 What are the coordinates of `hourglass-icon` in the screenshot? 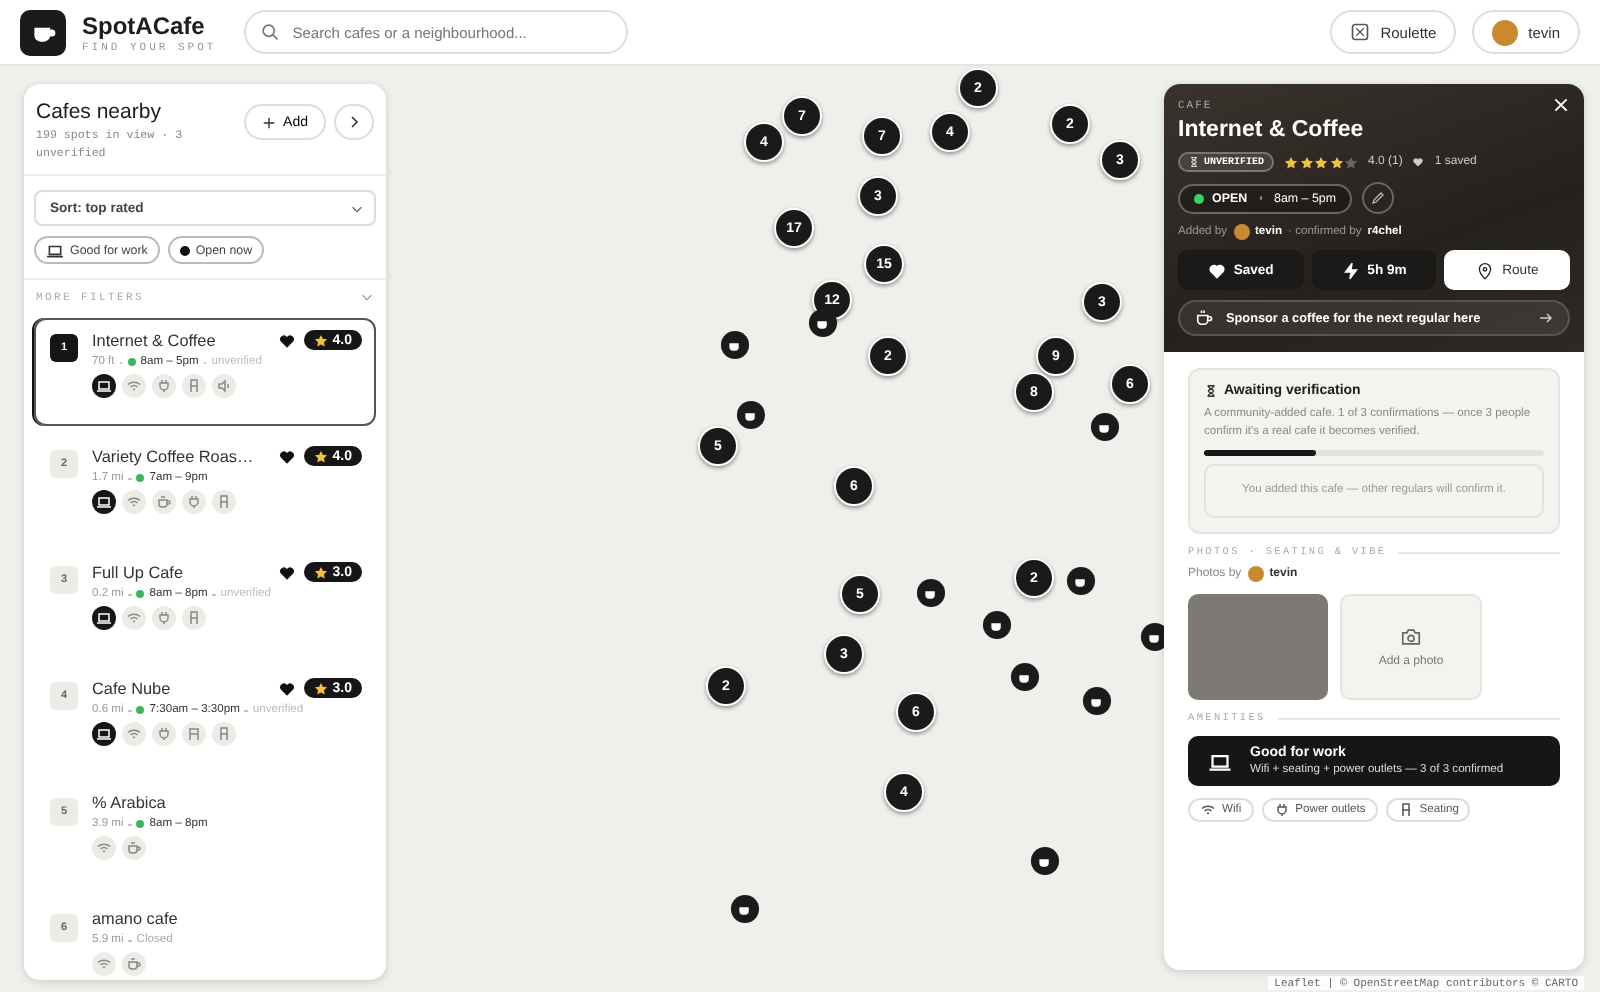 It's located at (1211, 391).